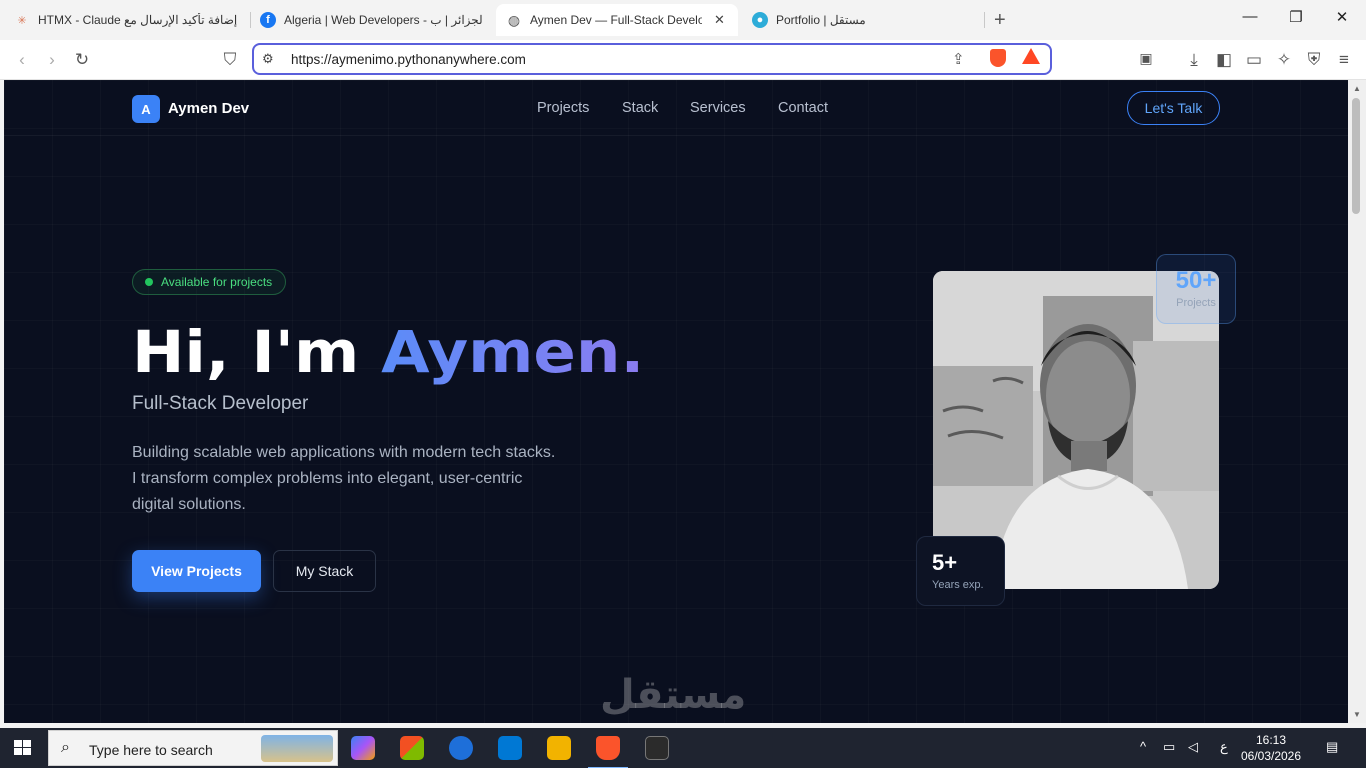 This screenshot has width=1366, height=768. Describe the element at coordinates (268, 59) in the screenshot. I see `site-settings-icon: ⚙` at that location.